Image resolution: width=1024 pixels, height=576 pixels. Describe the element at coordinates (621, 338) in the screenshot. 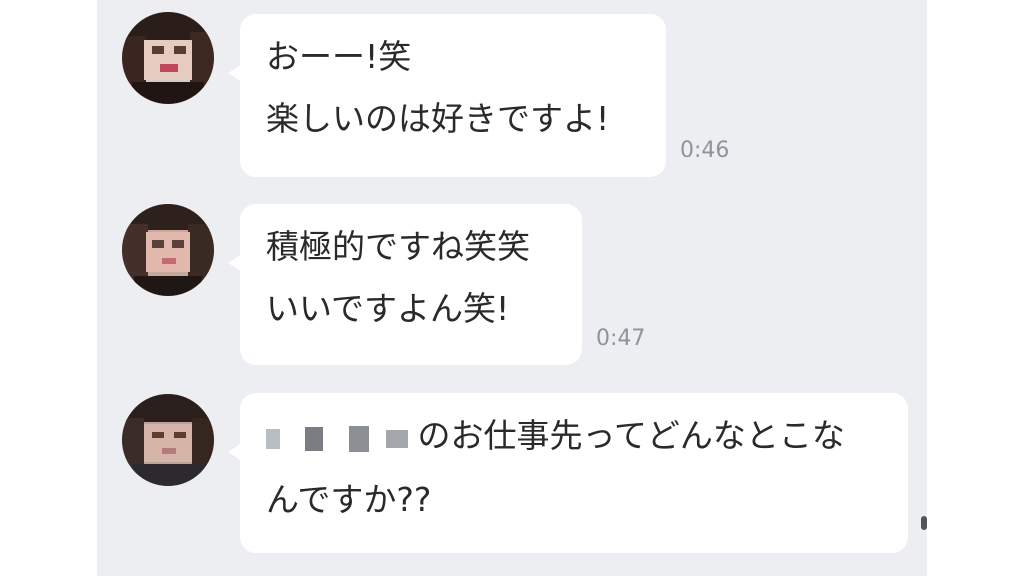

I see `message-timestamp: 0:47` at that location.